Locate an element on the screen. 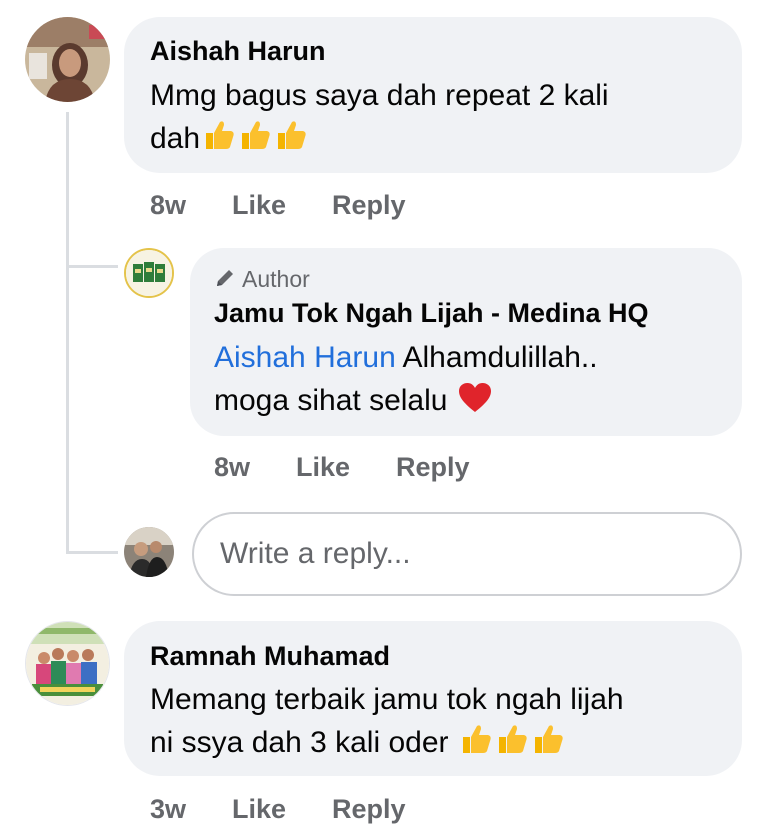  reply-text-line: Aishah Harun Alhamdulillah.. is located at coordinates (474, 357).